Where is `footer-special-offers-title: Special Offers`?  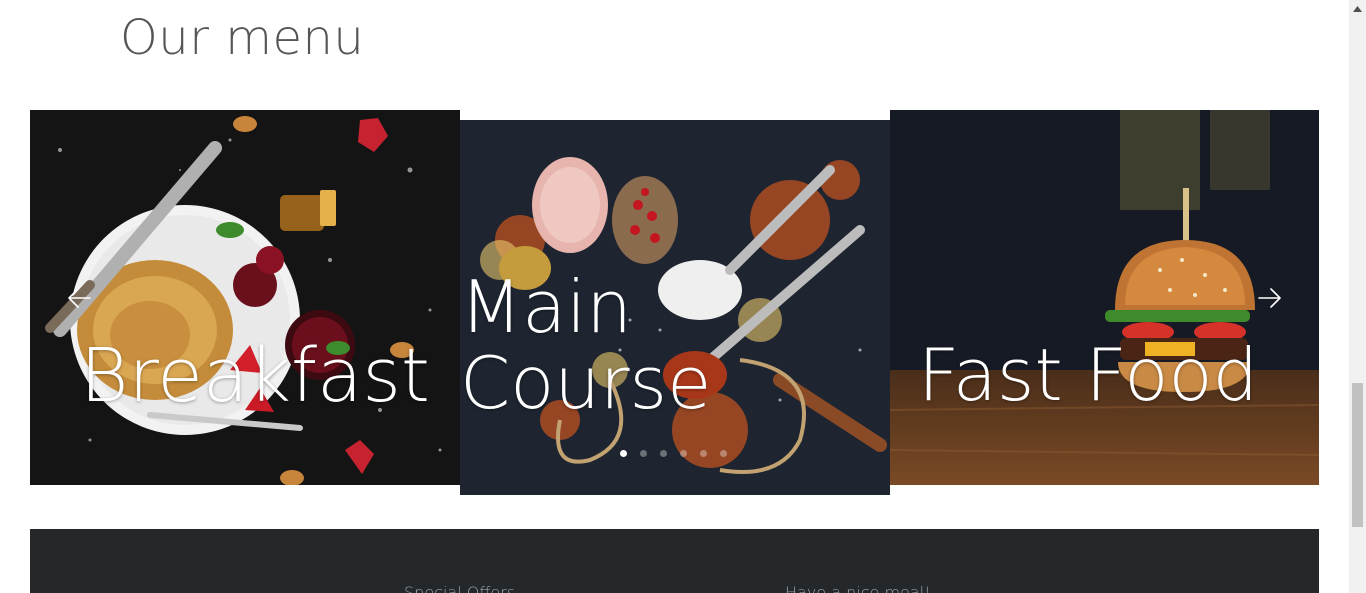 footer-special-offers-title: Special Offers is located at coordinates (460, 588).